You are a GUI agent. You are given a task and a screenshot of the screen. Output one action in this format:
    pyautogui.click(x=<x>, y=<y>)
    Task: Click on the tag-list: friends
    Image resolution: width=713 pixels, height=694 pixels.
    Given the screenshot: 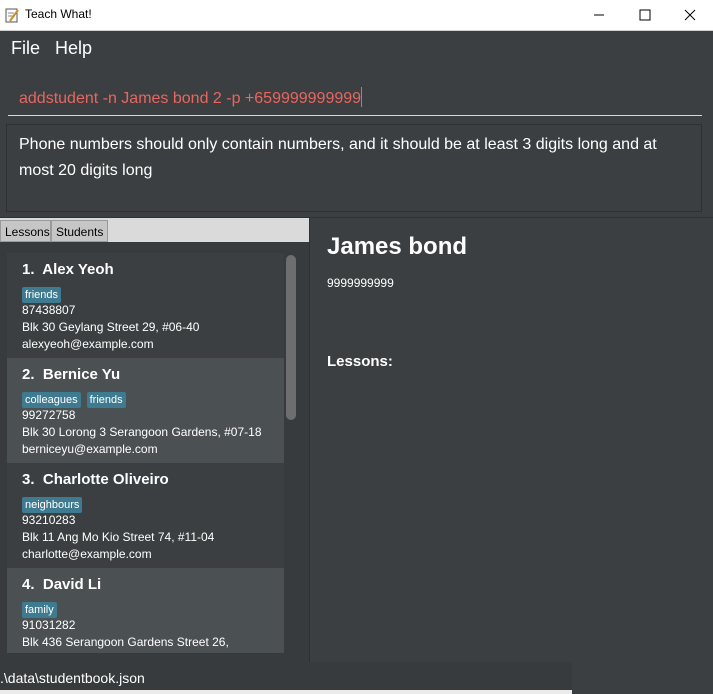 What is the action you would take?
    pyautogui.click(x=44, y=293)
    